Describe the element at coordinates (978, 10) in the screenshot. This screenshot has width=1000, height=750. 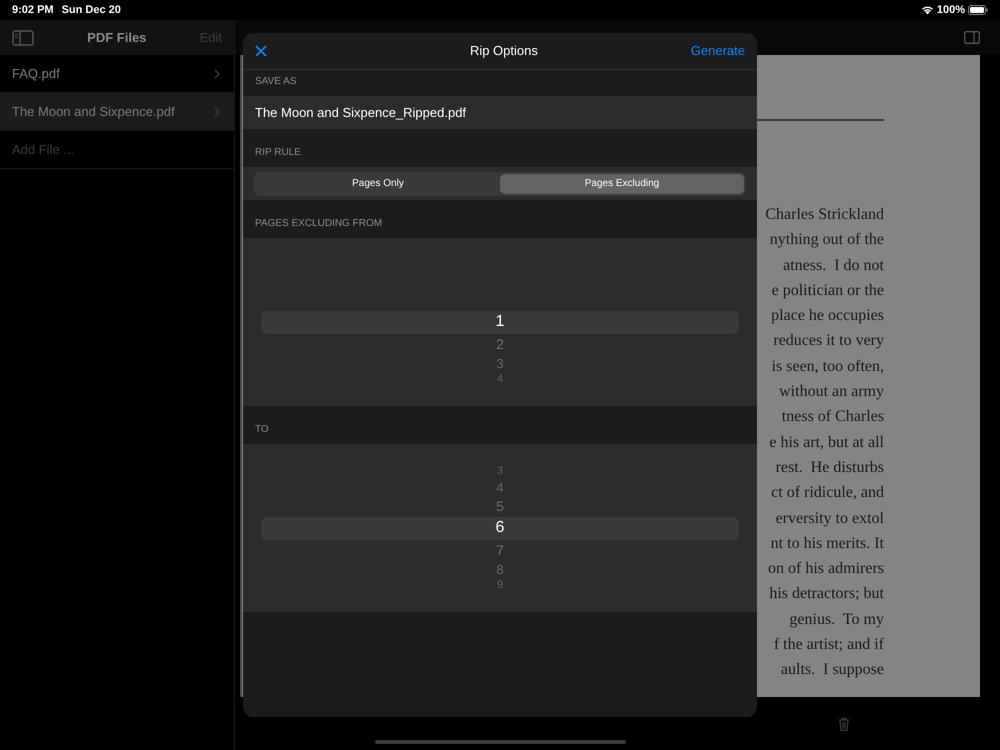
I see `battery-icon` at that location.